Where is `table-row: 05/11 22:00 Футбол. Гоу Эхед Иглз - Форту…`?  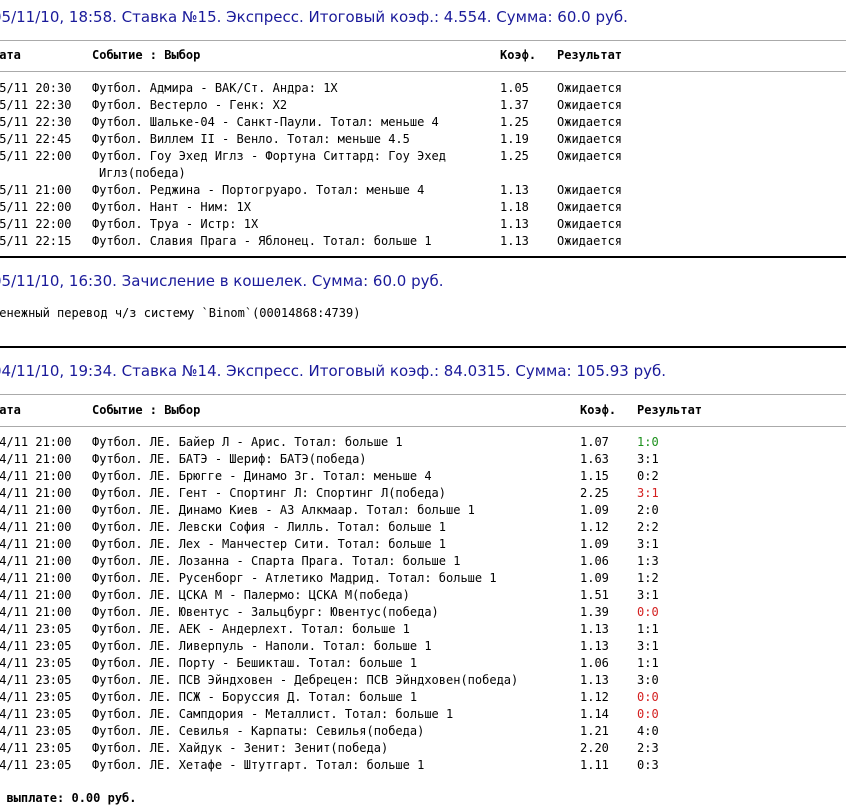
table-row: 05/11 22:00 Футбол. Гоу Эхед Иглз - Форту… is located at coordinates (423, 156).